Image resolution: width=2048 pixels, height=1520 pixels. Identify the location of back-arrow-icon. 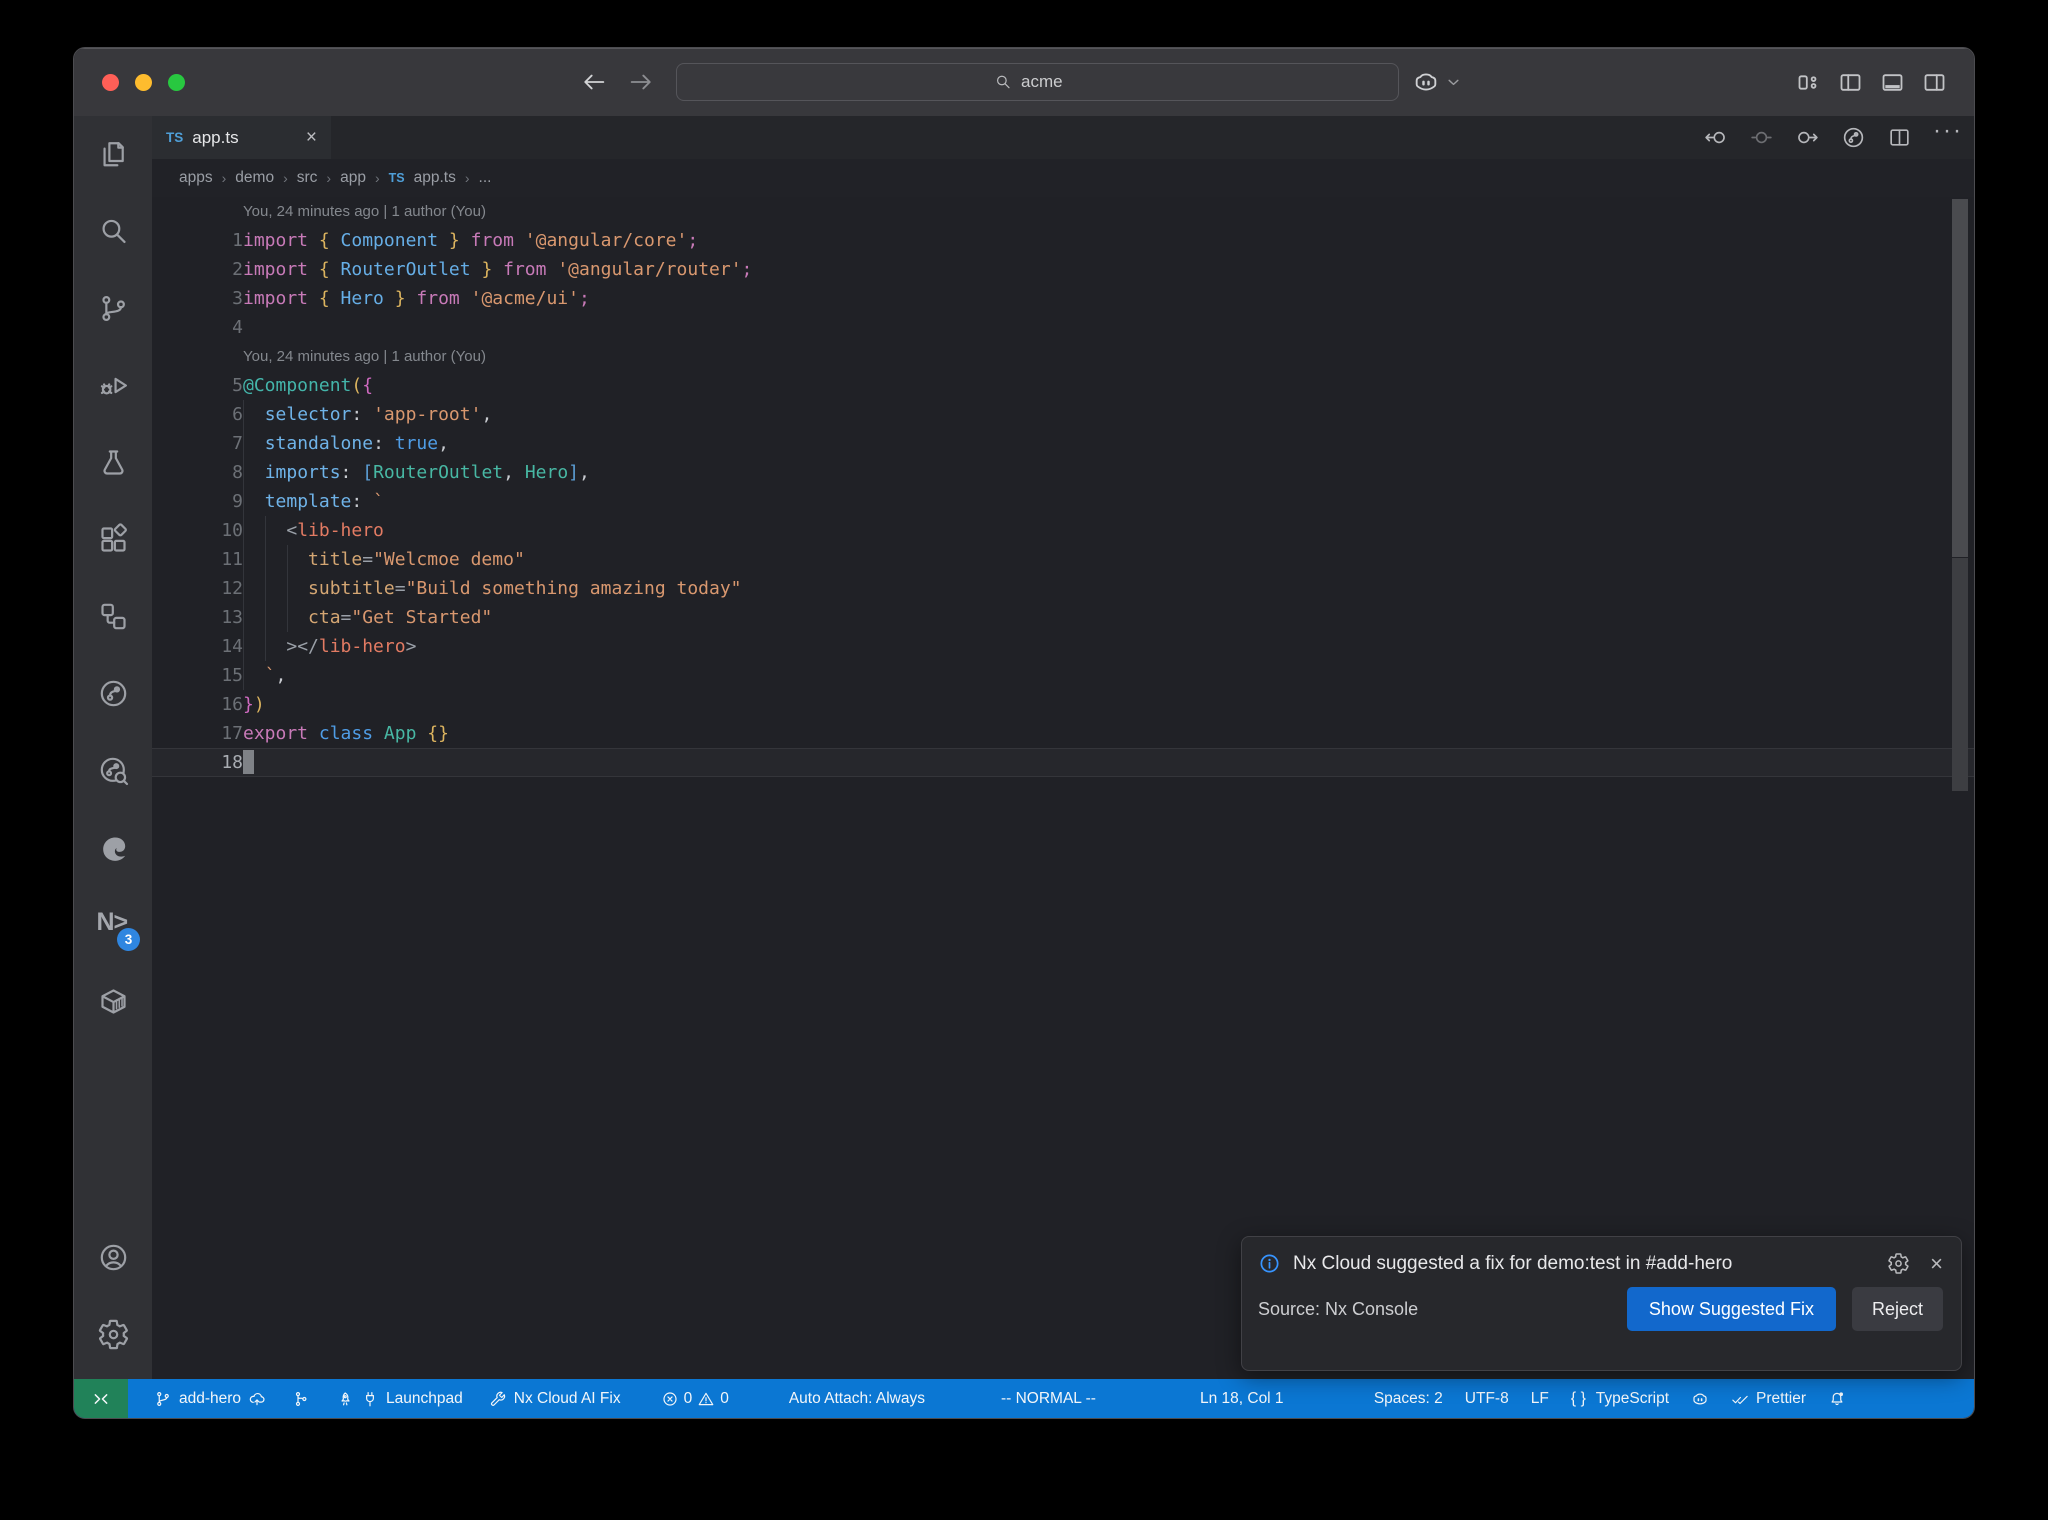
(594, 82).